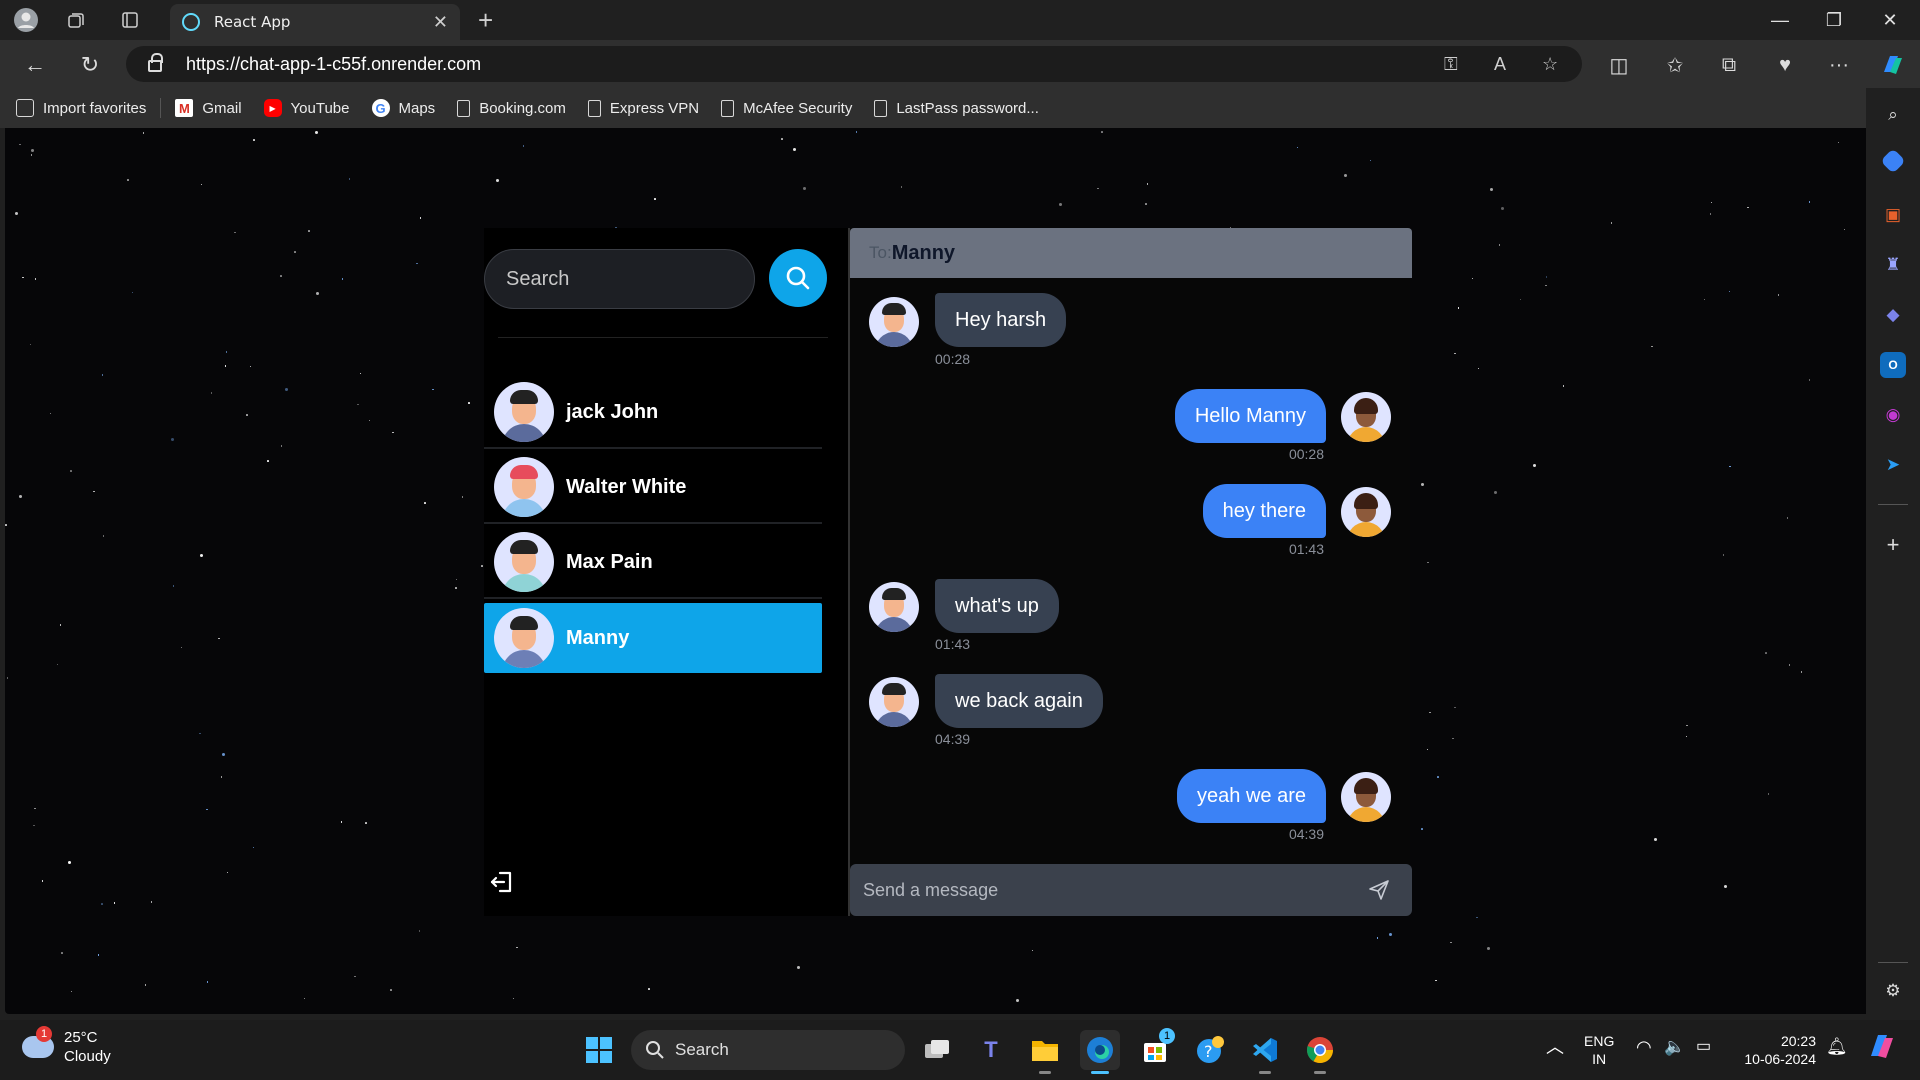 This screenshot has width=1920, height=1080. What do you see at coordinates (1265, 1052) in the screenshot?
I see `vscode-icon` at bounding box center [1265, 1052].